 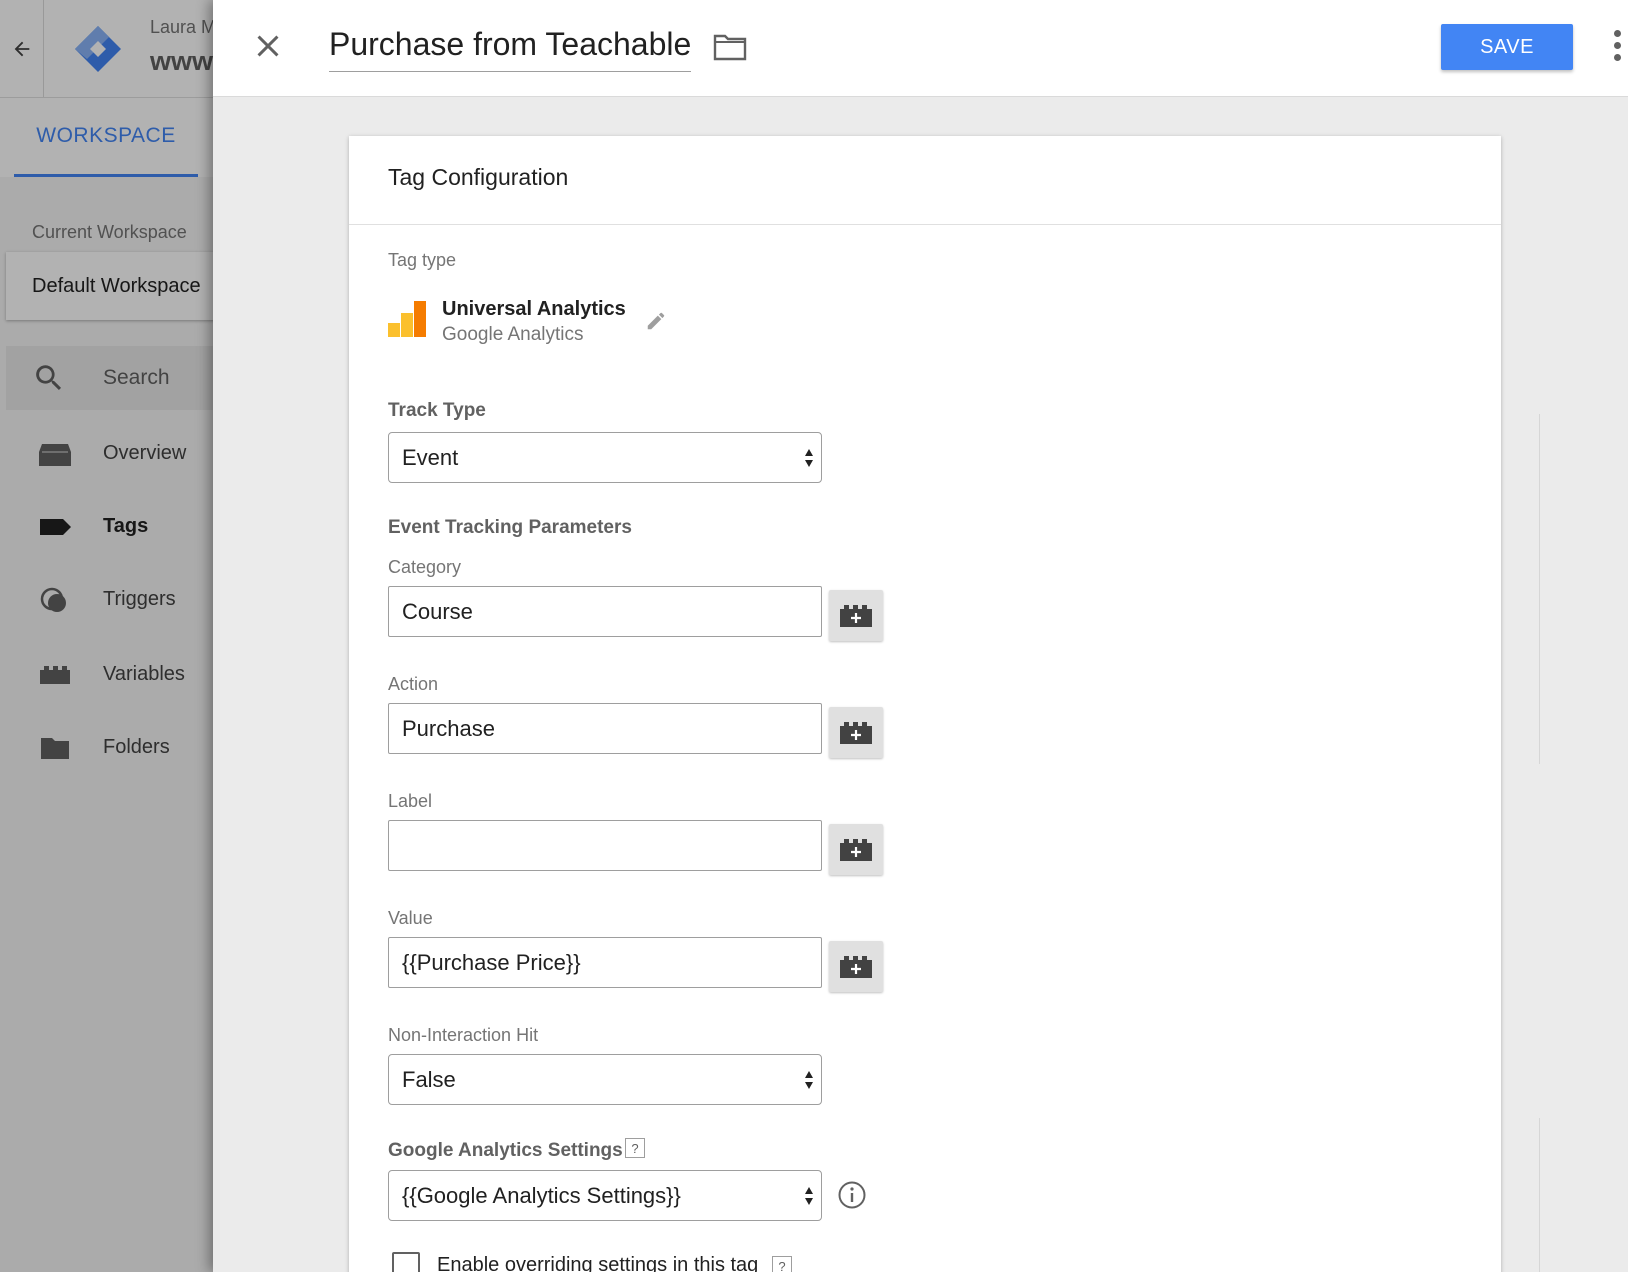 What do you see at coordinates (422, 260) in the screenshot?
I see `tag-type-label: Tag type` at bounding box center [422, 260].